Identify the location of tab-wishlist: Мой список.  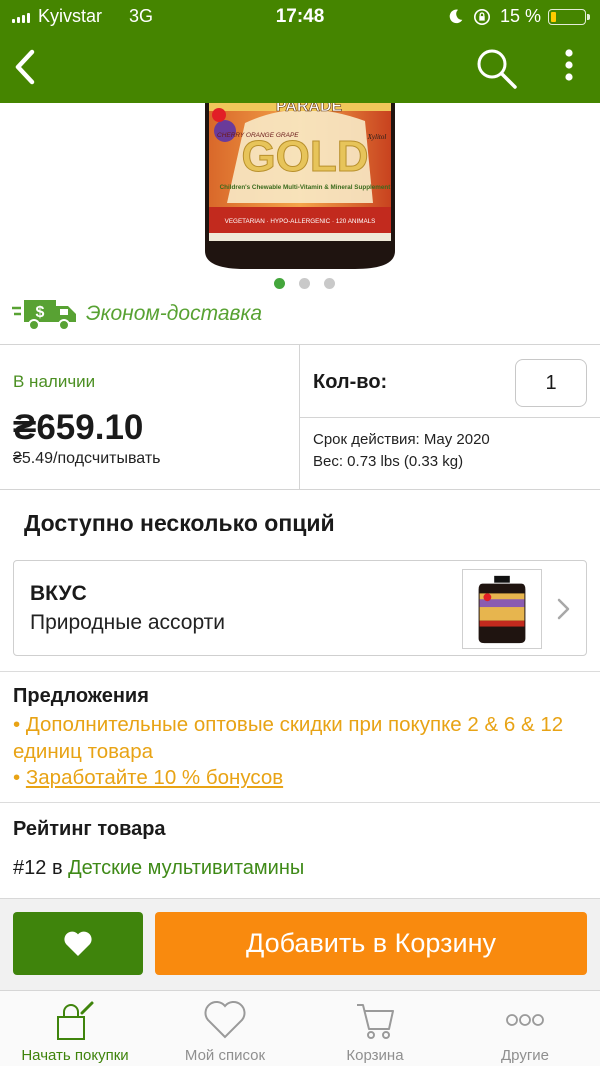
(225, 1028).